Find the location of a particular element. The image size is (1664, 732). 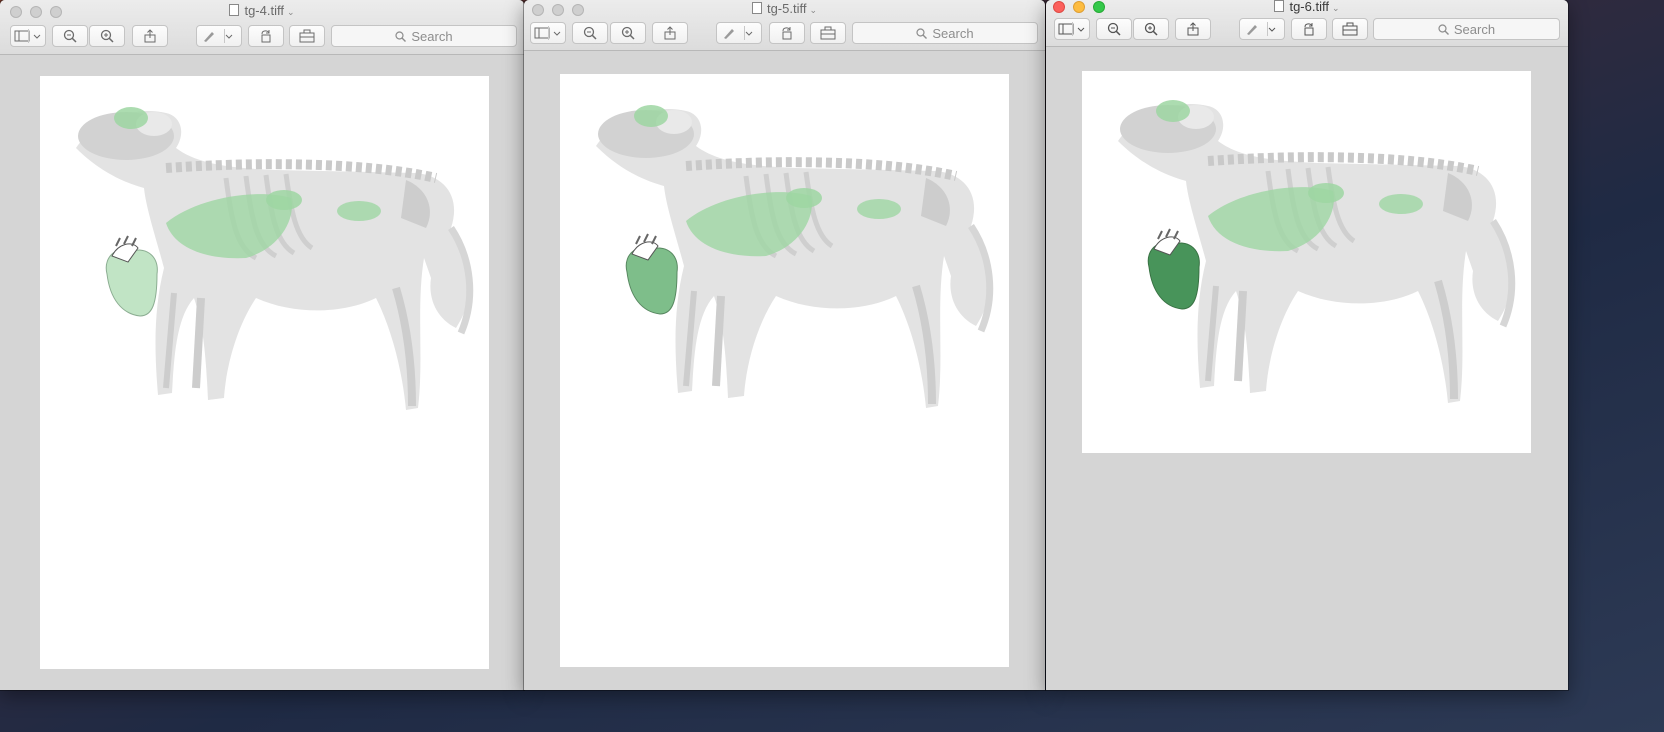

window-toolbar: tg-6.tiff ⌄ Search is located at coordinates (1307, 23).